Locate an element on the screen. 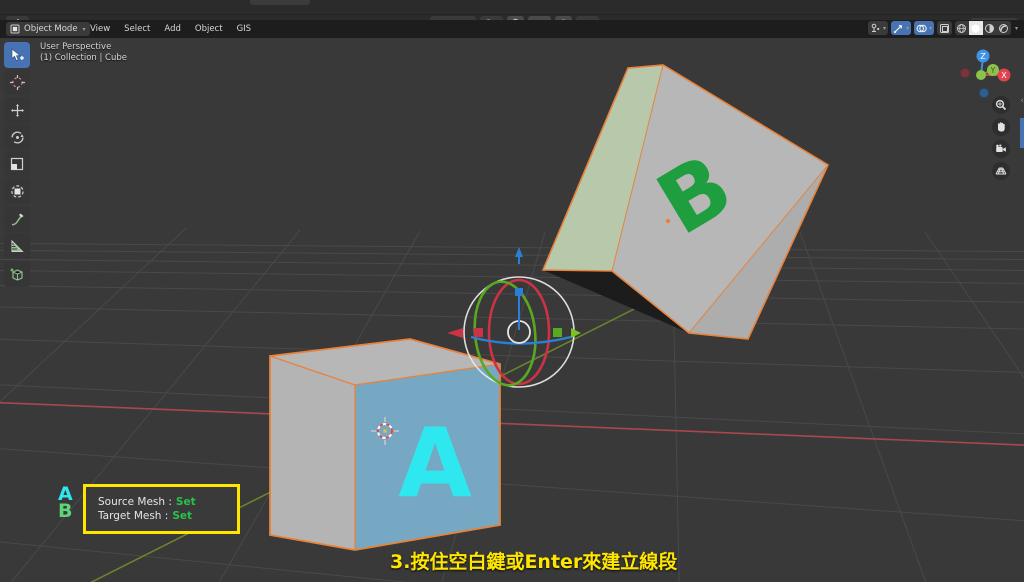 This screenshot has width=1024, height=582. target-mesh-value: Set is located at coordinates (182, 516).